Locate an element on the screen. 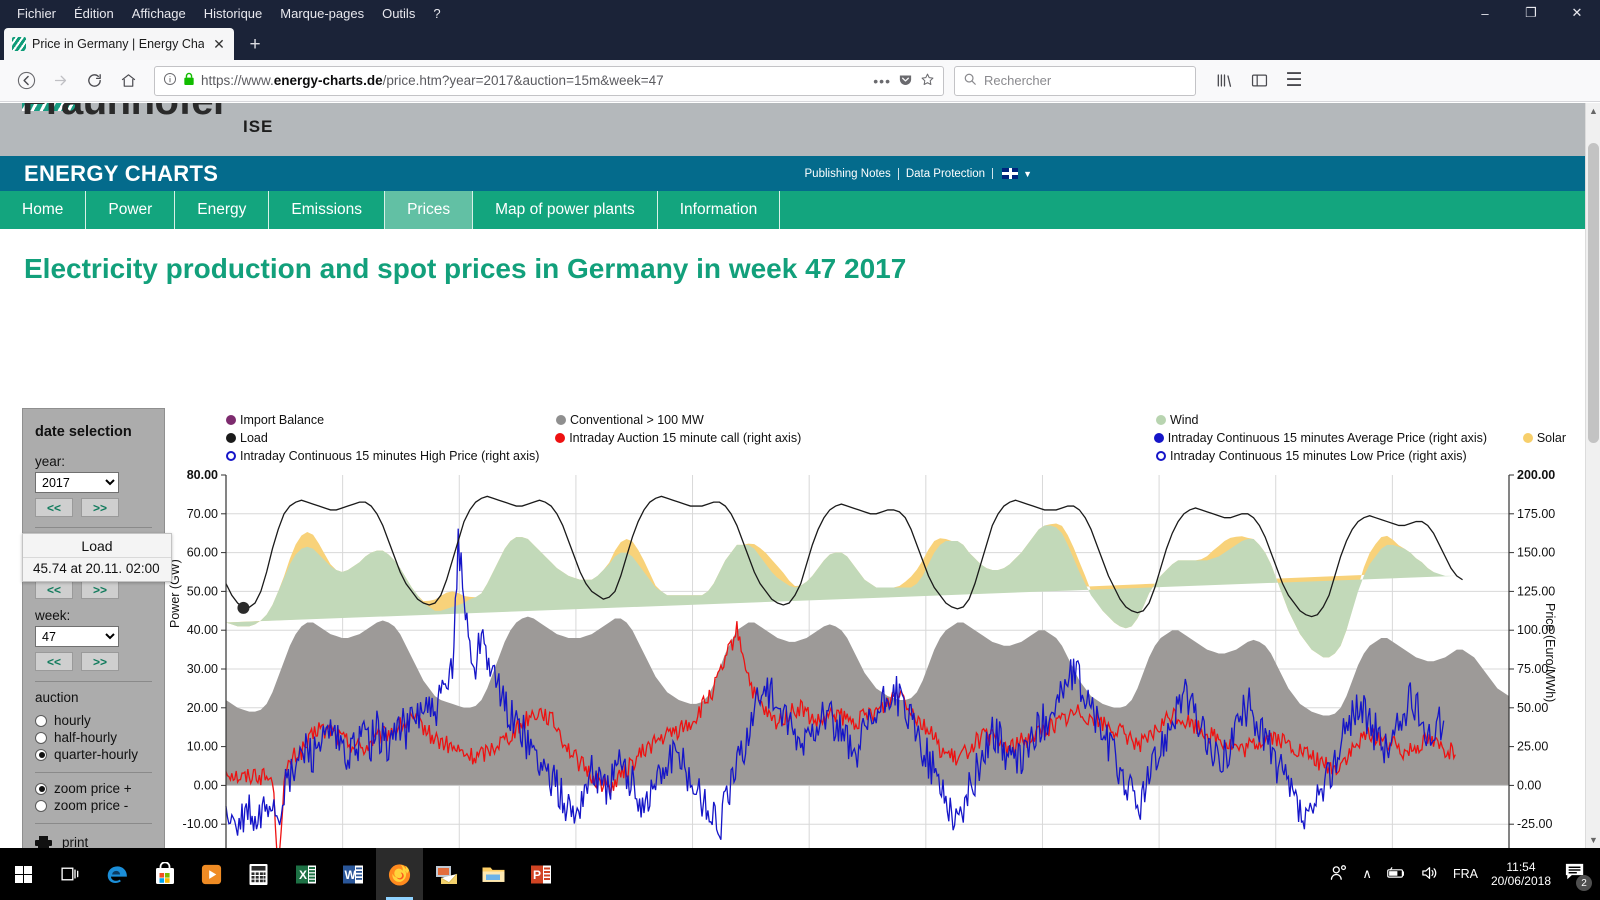 The height and width of the screenshot is (900, 1600). zoom-option-label: zoom price + is located at coordinates (93, 788).